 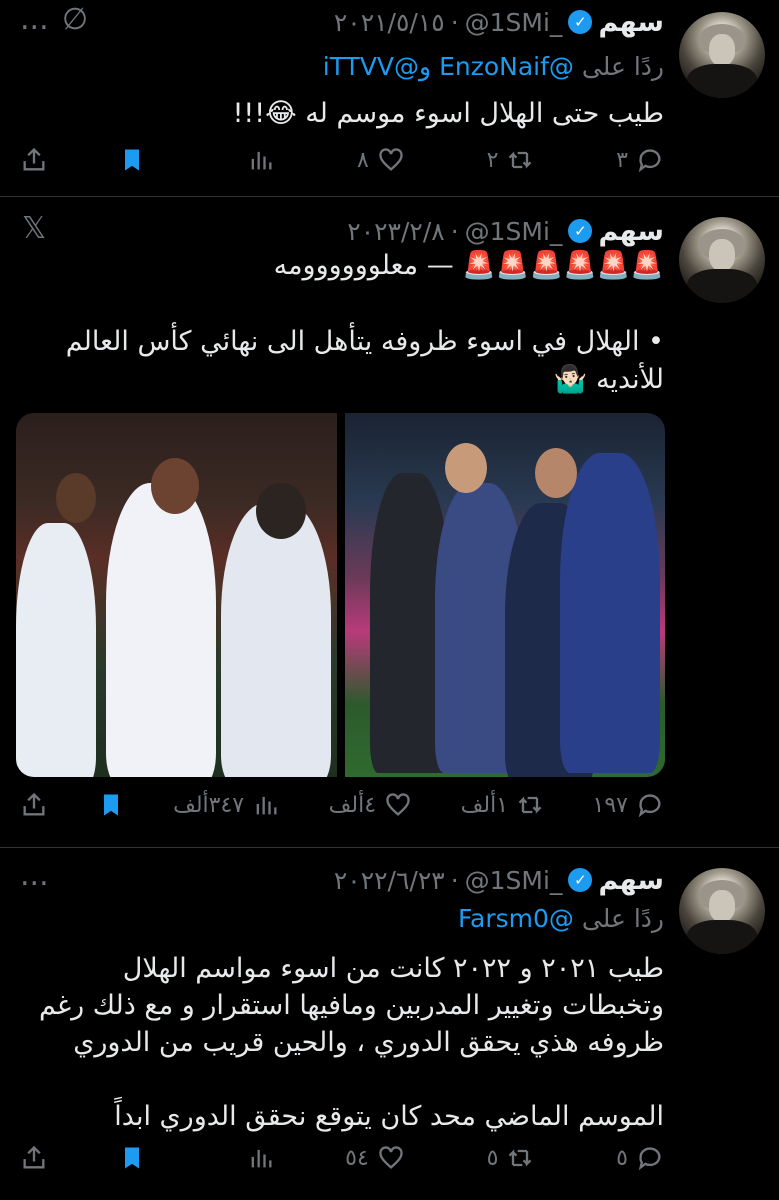 I want to click on reply-count: ١٩٧, so click(x=610, y=805).